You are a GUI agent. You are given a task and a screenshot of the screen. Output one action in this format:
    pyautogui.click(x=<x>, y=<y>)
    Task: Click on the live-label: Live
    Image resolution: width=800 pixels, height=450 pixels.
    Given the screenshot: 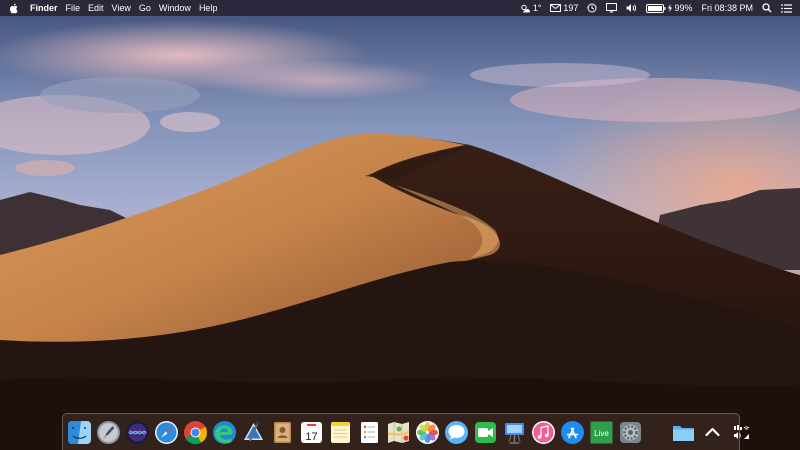 What is the action you would take?
    pyautogui.click(x=601, y=433)
    